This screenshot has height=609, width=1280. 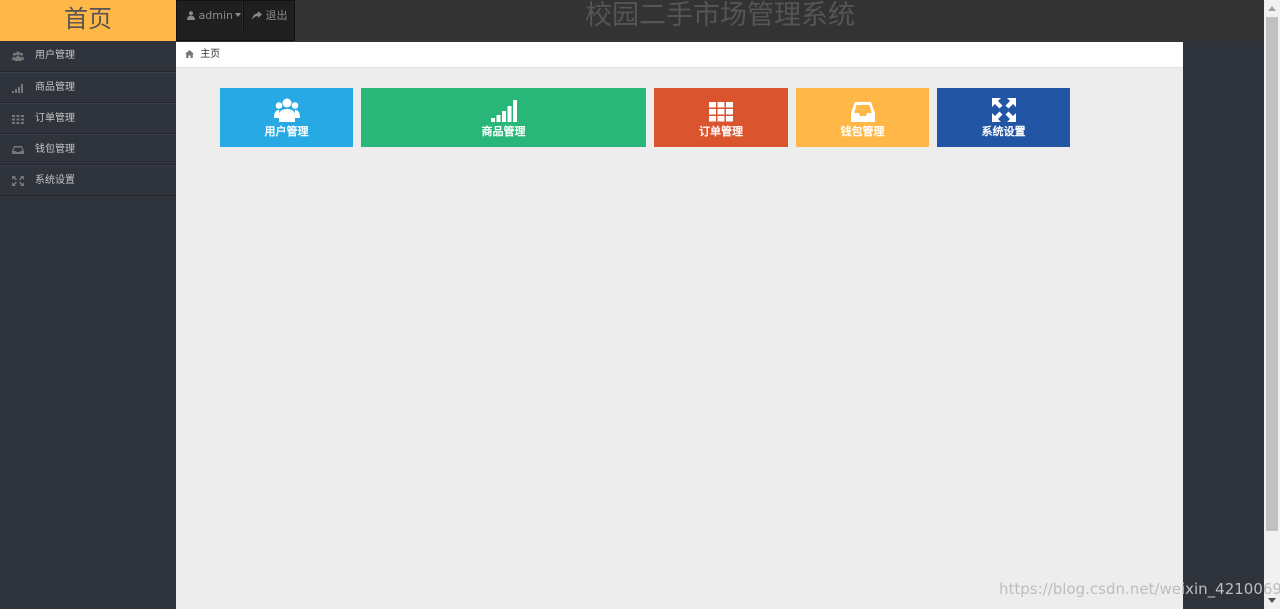 What do you see at coordinates (1003, 131) in the screenshot?
I see `tile-label: 系统设置` at bounding box center [1003, 131].